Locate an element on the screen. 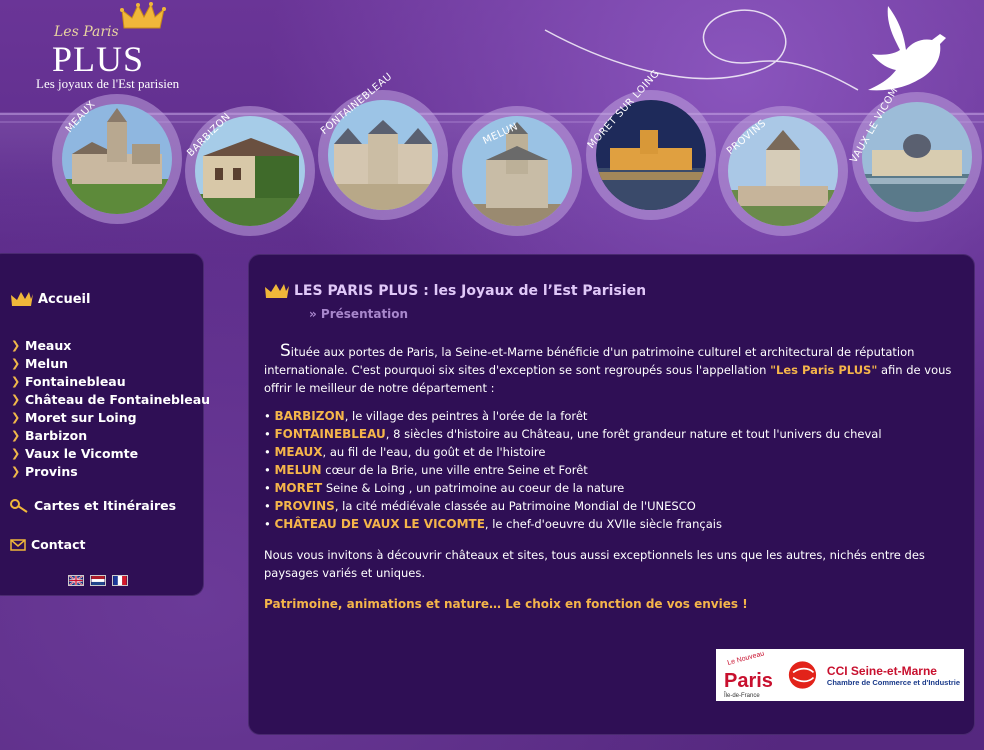 Image resolution: width=984 pixels, height=750 pixels. svg-text: Le Nouveau is located at coordinates (746, 659).